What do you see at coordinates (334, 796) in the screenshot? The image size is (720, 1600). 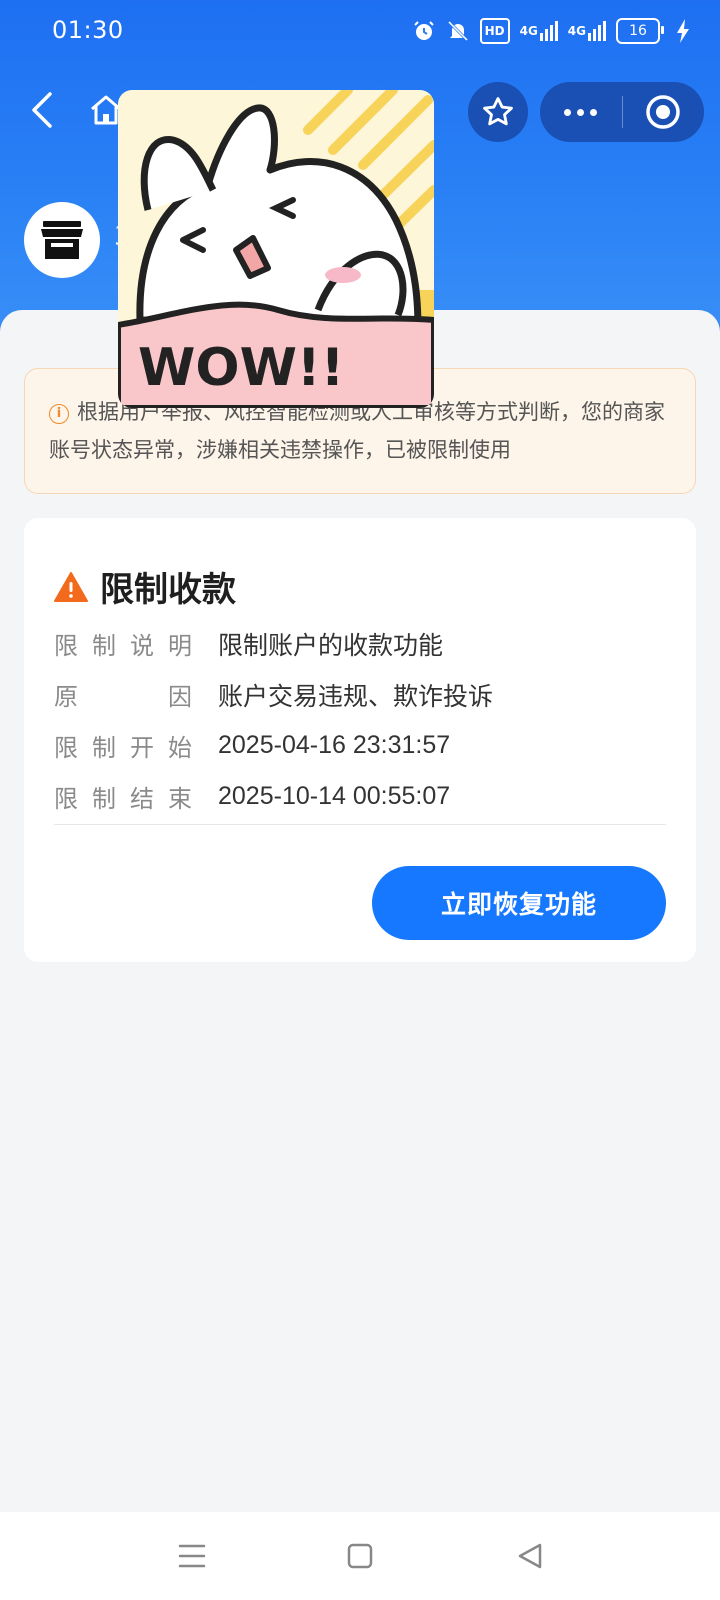 I see `detail-value: 2025-10-14 00:55:07` at bounding box center [334, 796].